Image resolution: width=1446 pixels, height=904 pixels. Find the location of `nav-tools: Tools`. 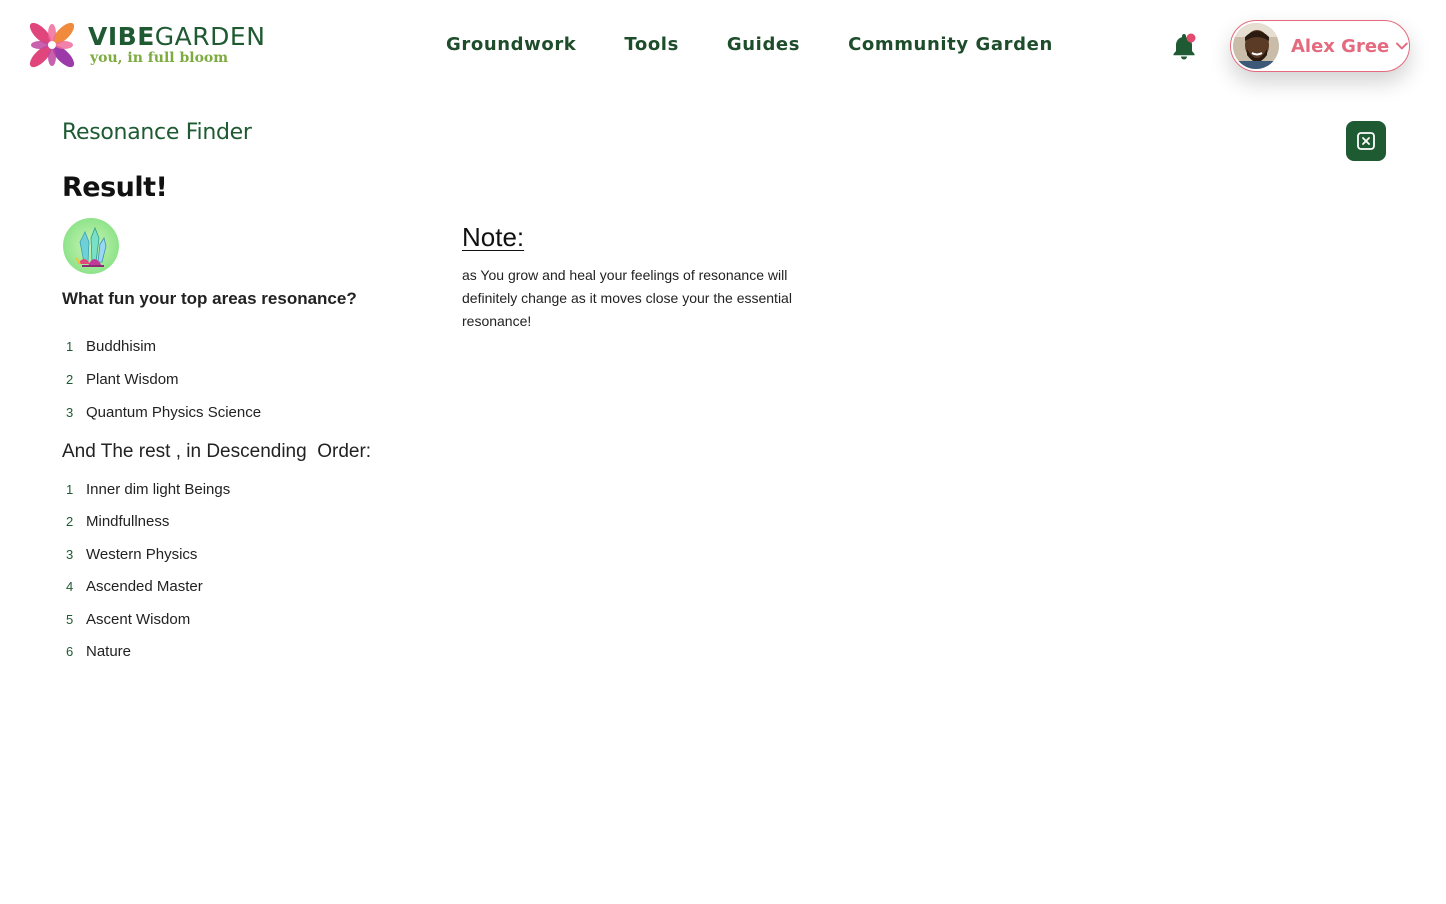

nav-tools: Tools is located at coordinates (651, 44).